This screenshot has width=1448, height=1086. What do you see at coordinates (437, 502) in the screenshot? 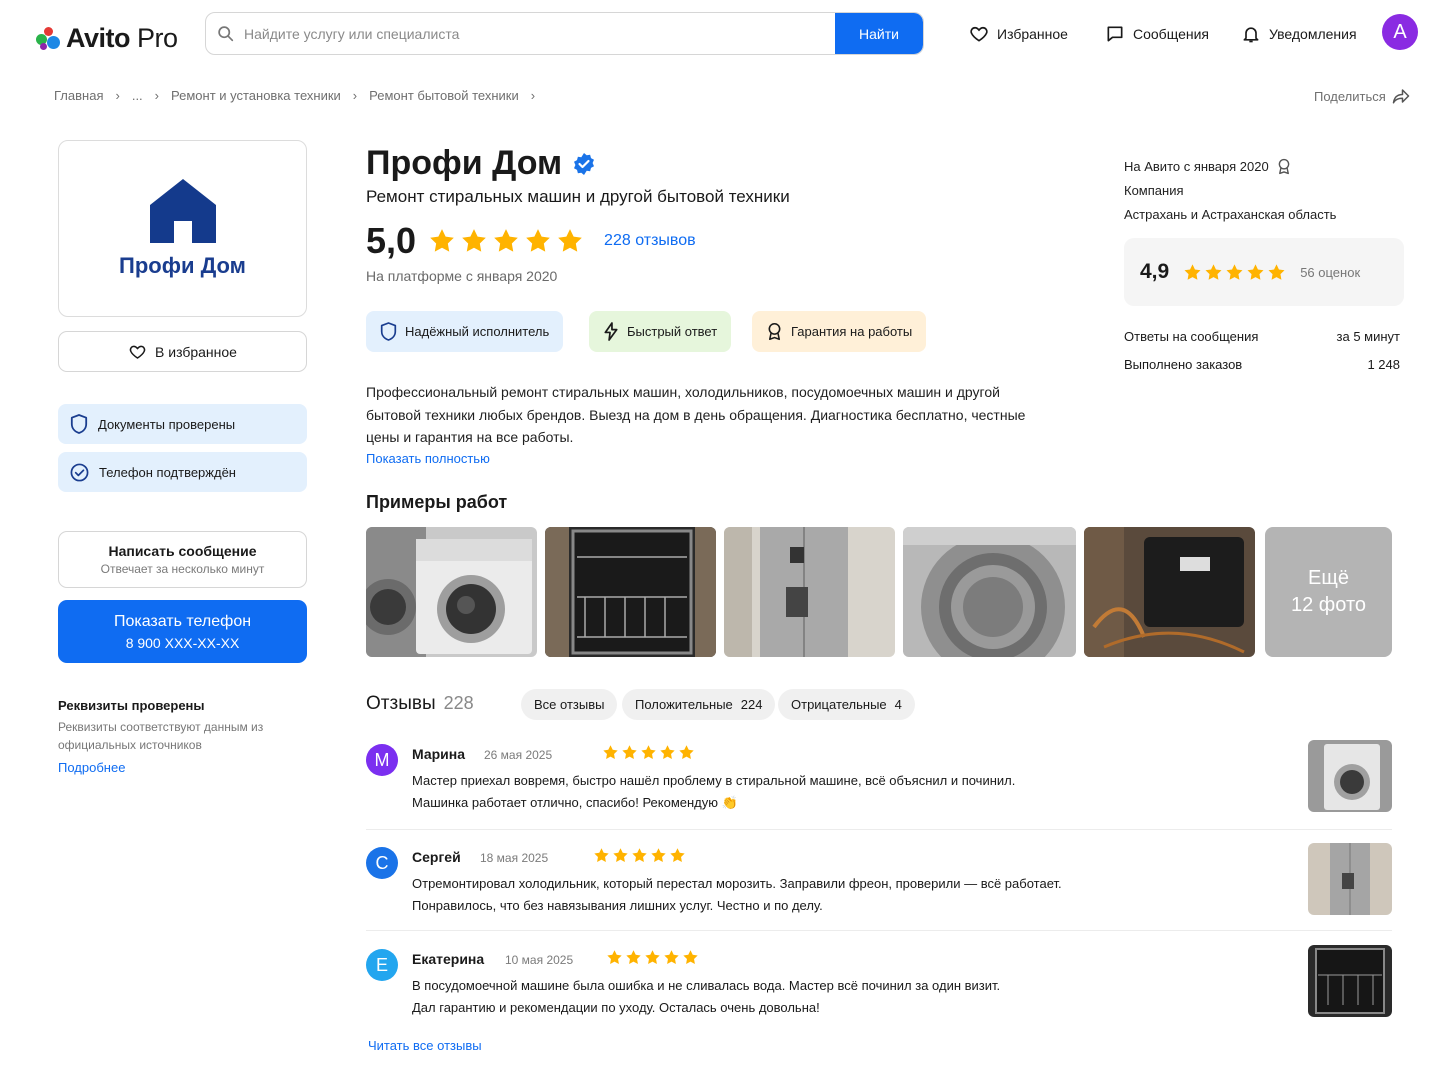
I see `works-title: Примеры работ` at bounding box center [437, 502].